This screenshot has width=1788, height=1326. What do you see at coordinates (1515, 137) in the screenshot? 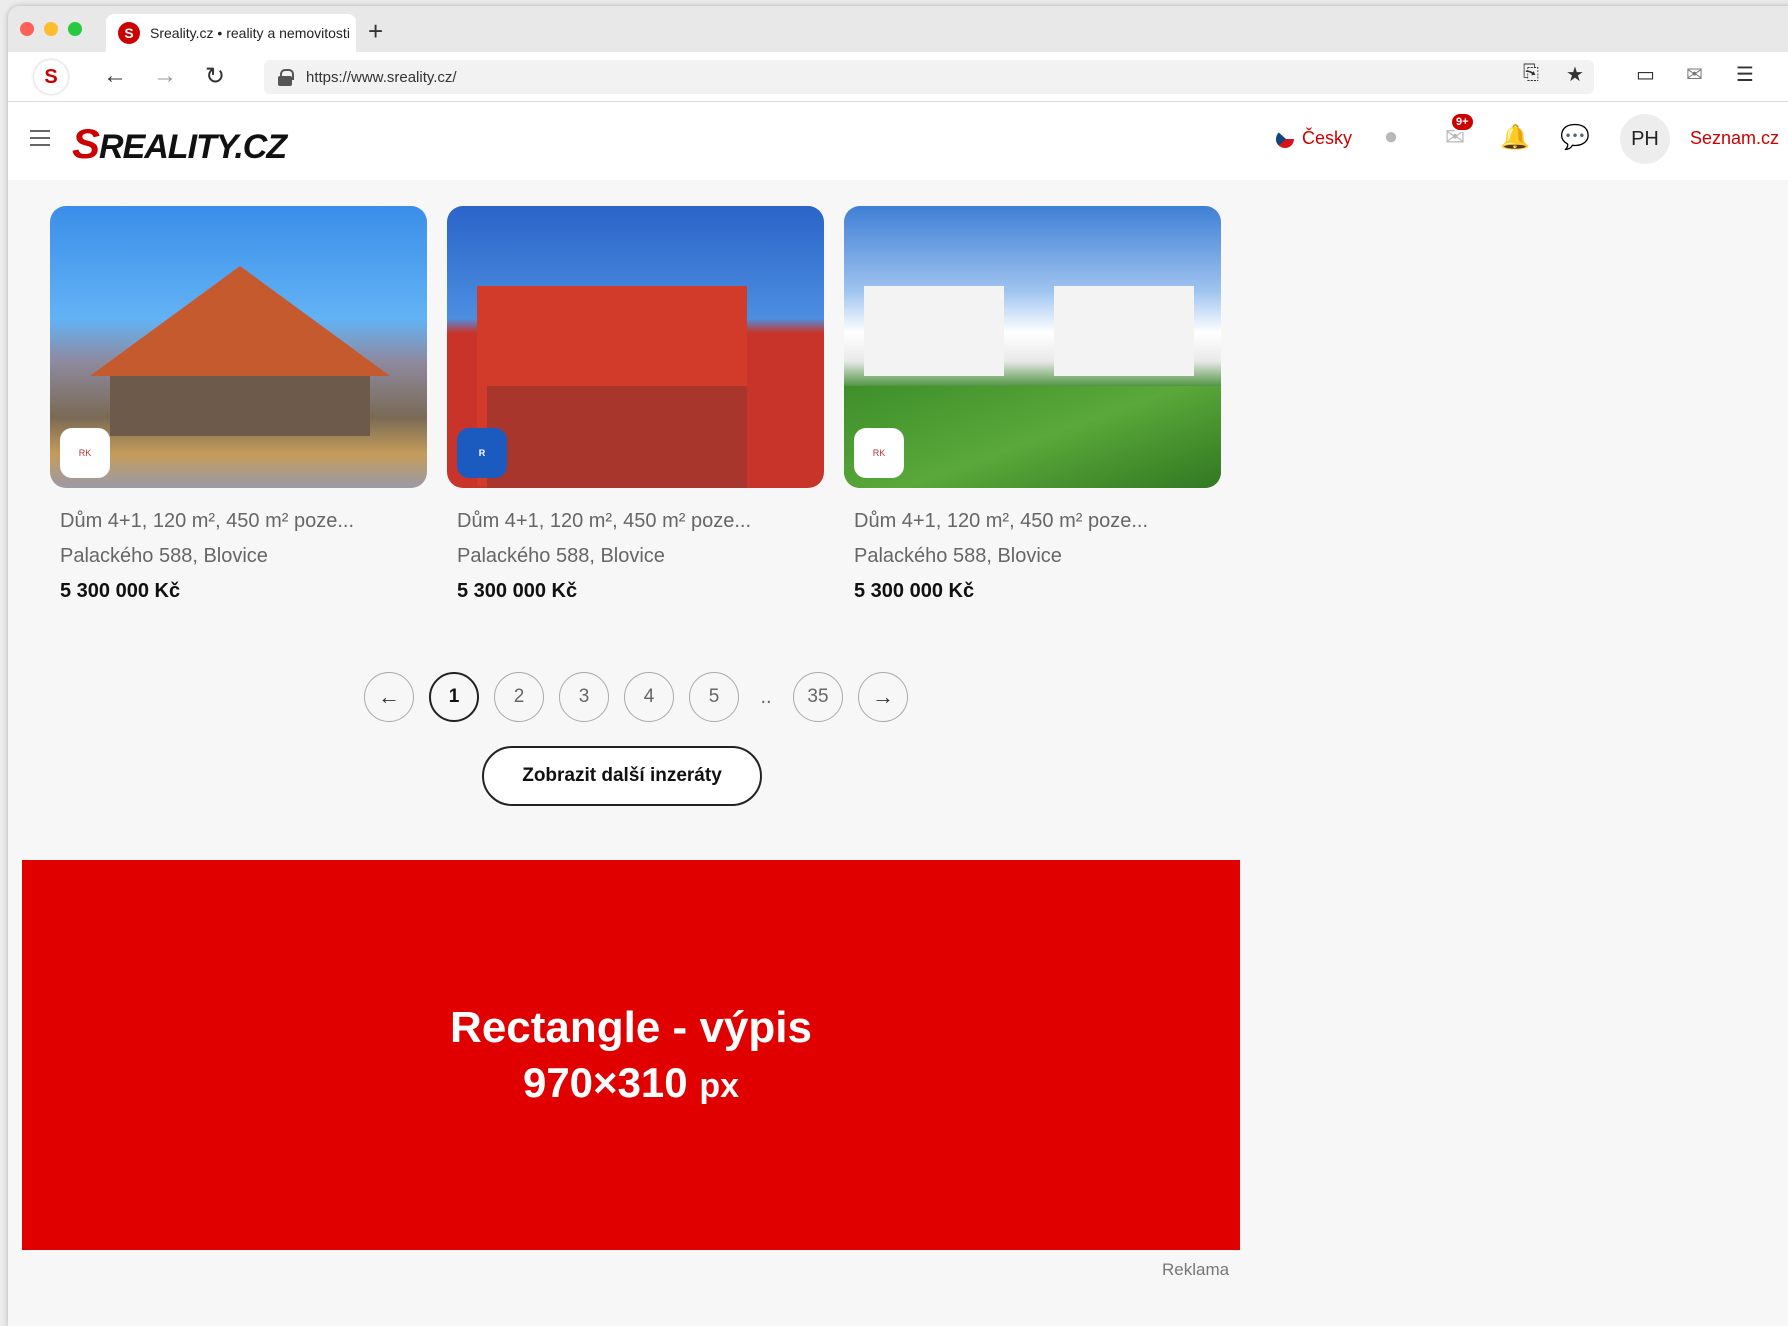
I see `bell-icon: 🔔` at bounding box center [1515, 137].